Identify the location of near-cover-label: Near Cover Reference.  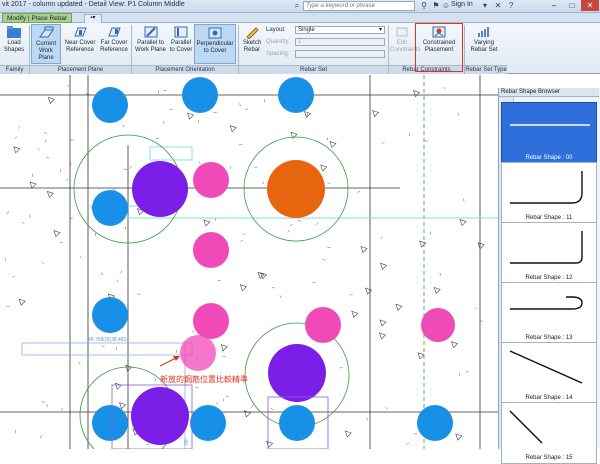
(80, 46).